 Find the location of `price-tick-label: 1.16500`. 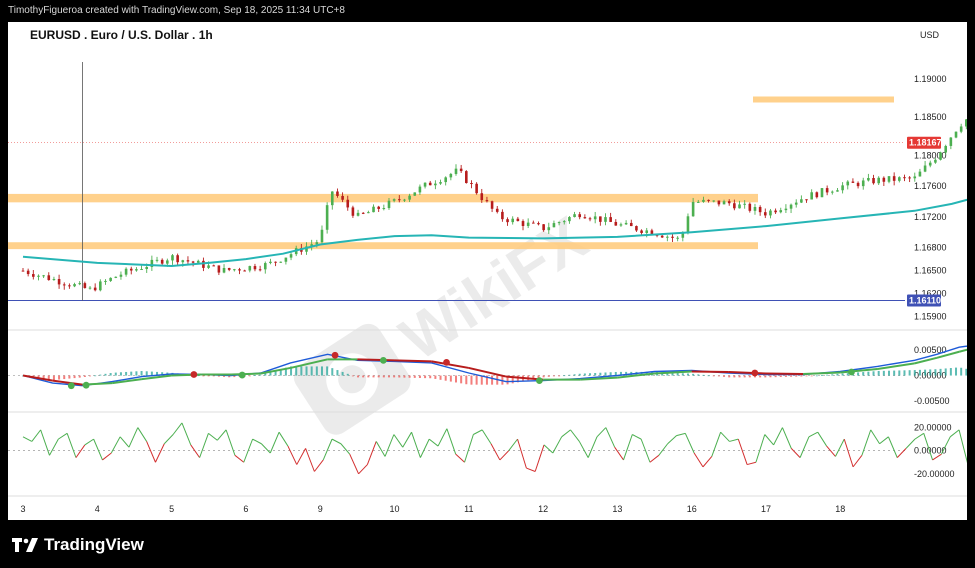

price-tick-label: 1.16500 is located at coordinates (930, 271).